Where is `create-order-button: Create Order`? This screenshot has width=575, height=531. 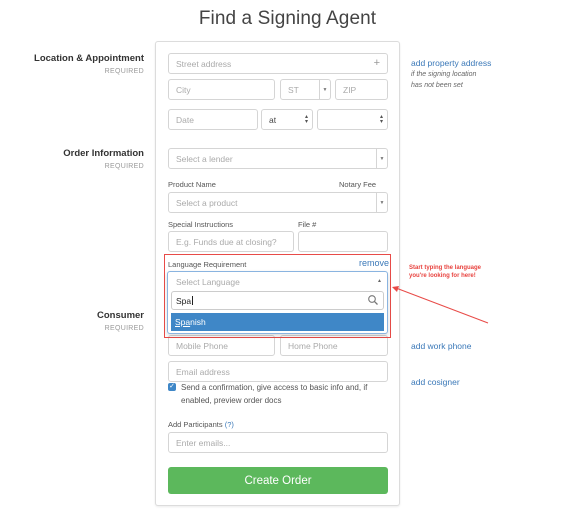 create-order-button: Create Order is located at coordinates (278, 480).